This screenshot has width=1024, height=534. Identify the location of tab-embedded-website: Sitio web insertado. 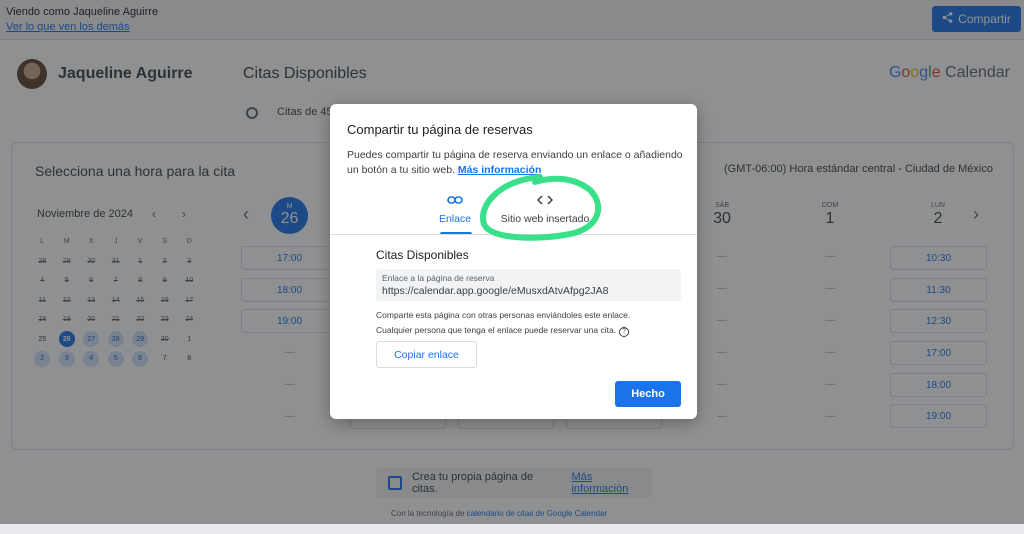
(545, 214).